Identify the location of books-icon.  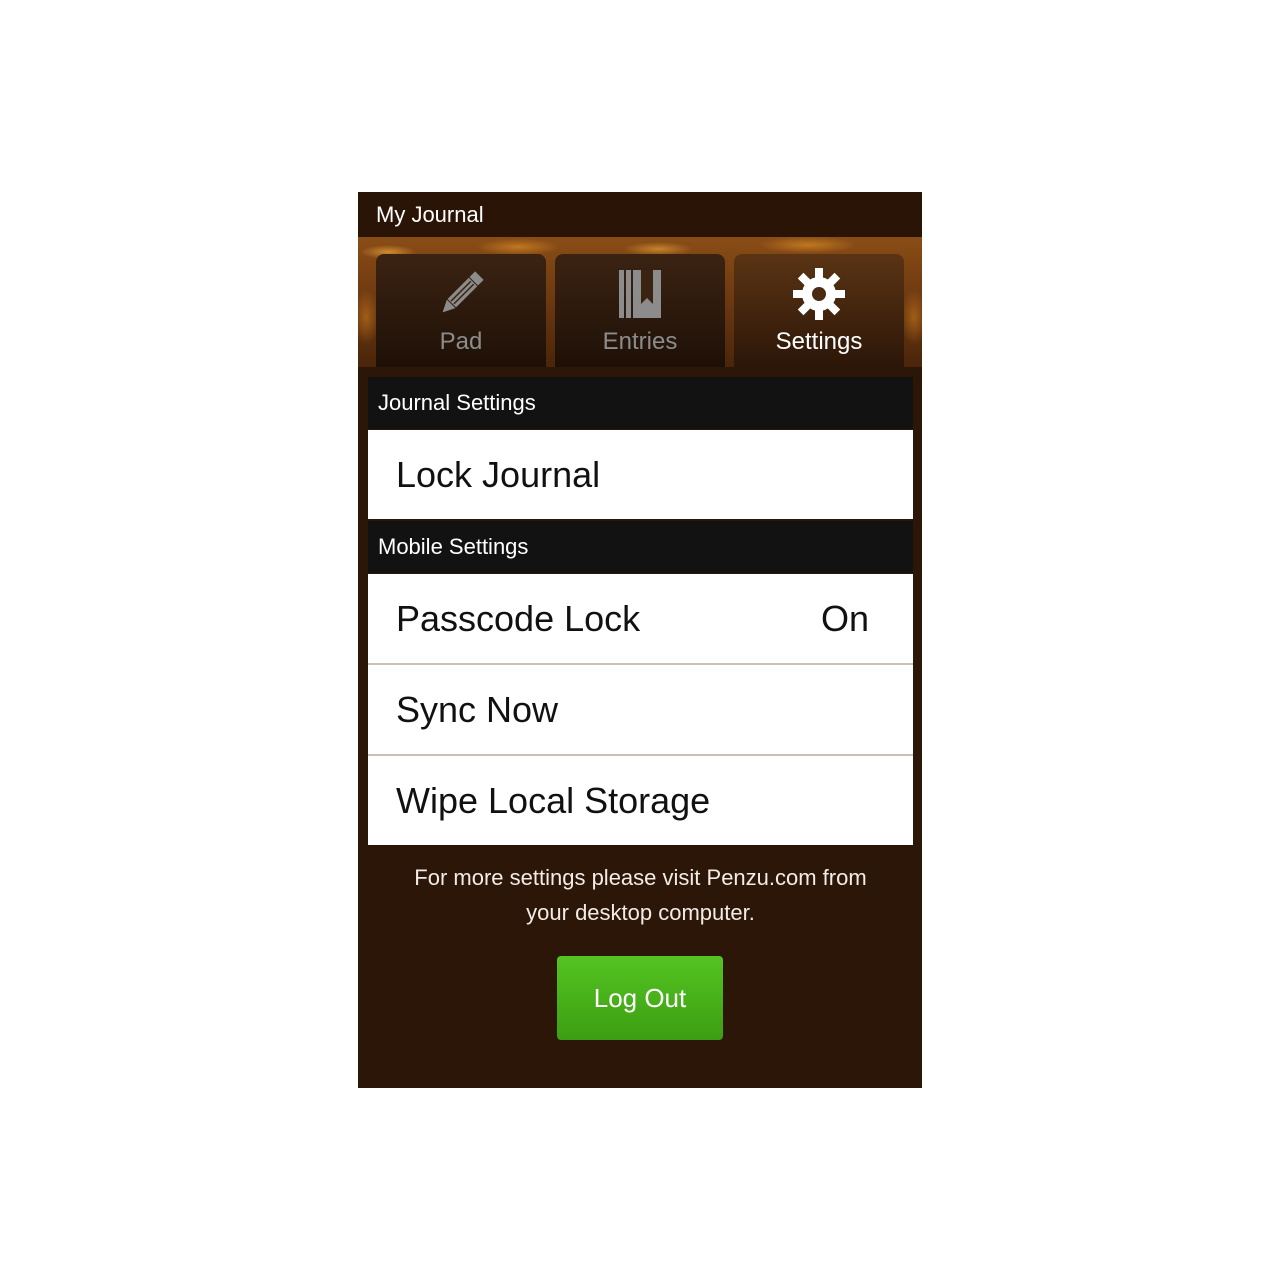
(640, 294).